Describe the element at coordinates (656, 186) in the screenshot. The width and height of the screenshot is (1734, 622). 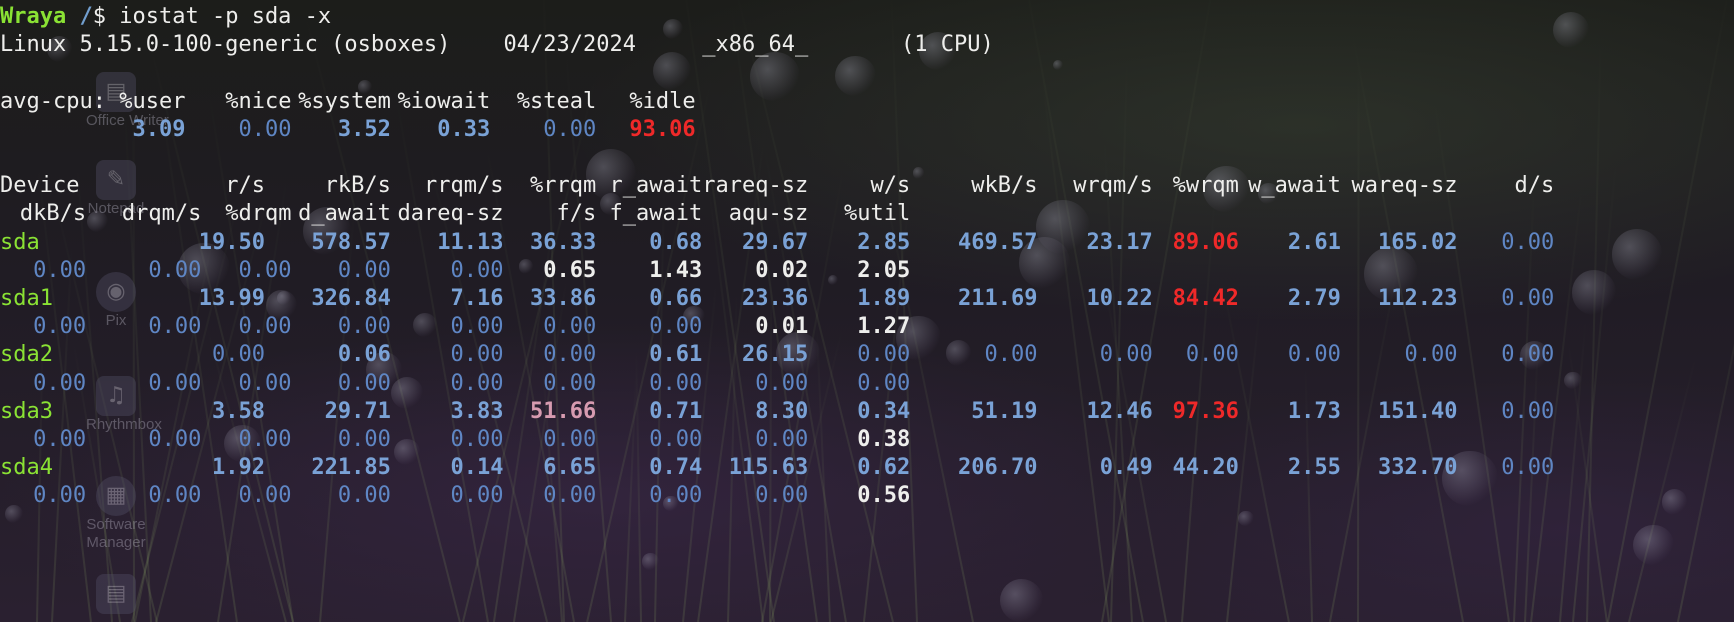
I see `column-header: r_await` at that location.